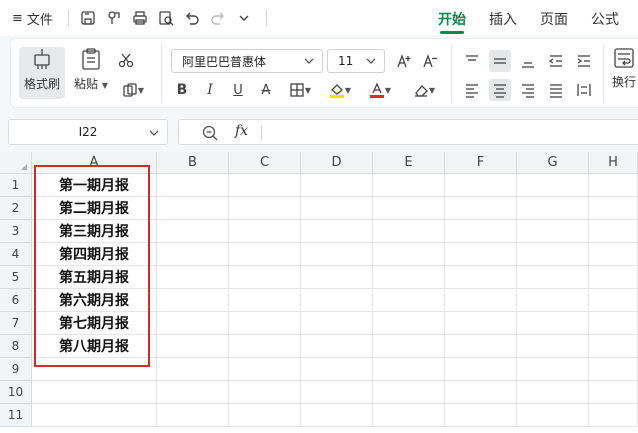 The width and height of the screenshot is (638, 433). Describe the element at coordinates (553, 208) in the screenshot. I see `cell-g2` at that location.